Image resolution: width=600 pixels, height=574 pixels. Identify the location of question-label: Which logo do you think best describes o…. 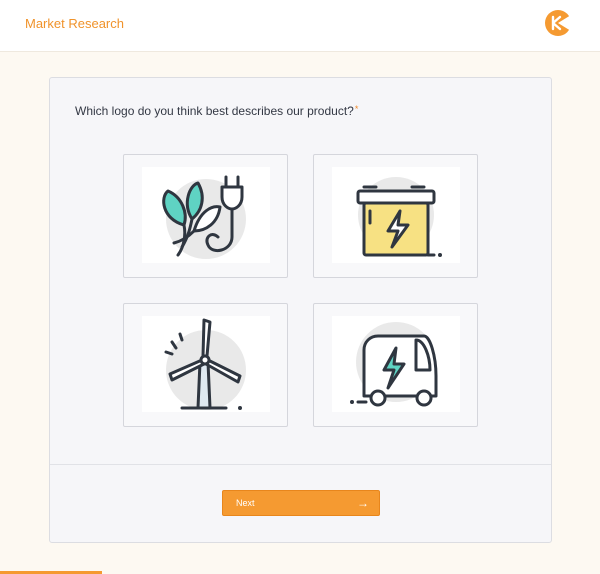
(214, 111).